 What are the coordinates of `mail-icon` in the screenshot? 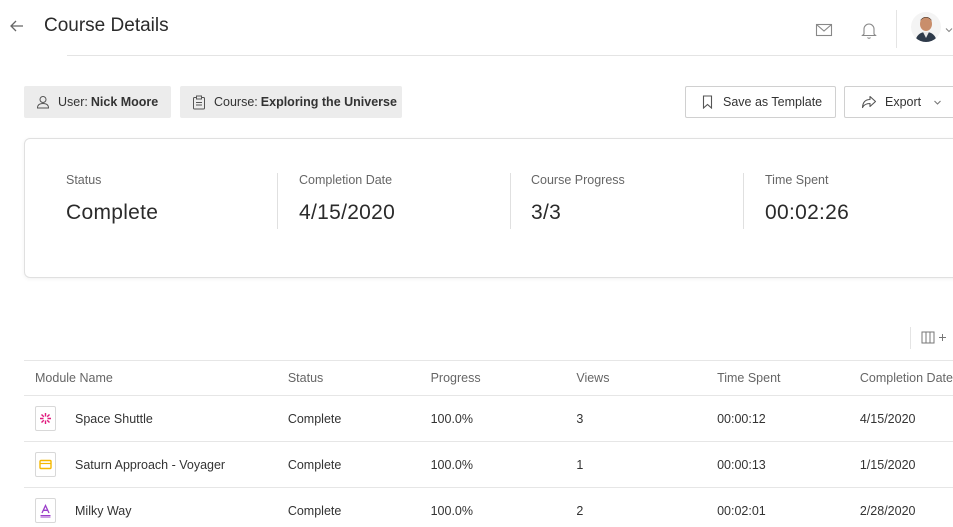 It's located at (824, 30).